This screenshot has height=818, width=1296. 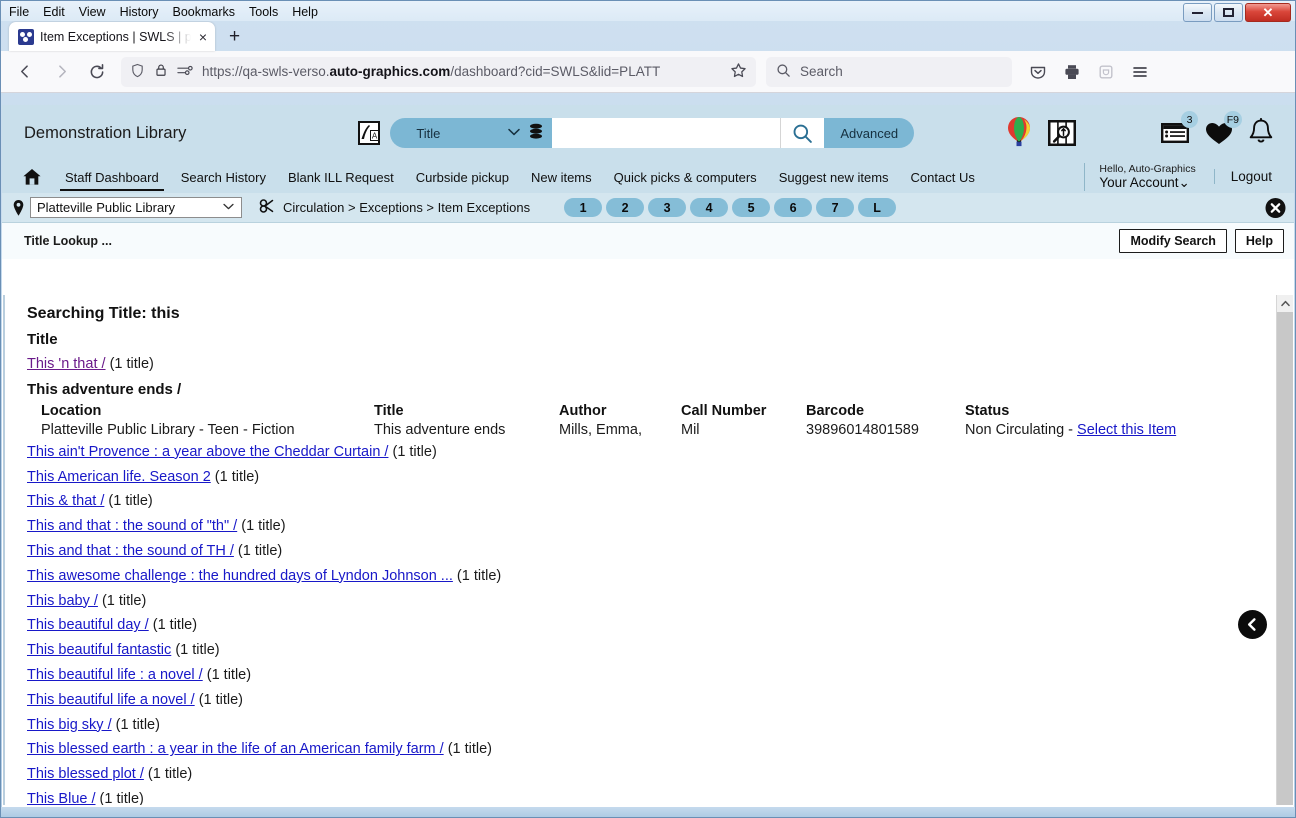 What do you see at coordinates (943, 177) in the screenshot?
I see `nav-contact-us: Contact Us` at bounding box center [943, 177].